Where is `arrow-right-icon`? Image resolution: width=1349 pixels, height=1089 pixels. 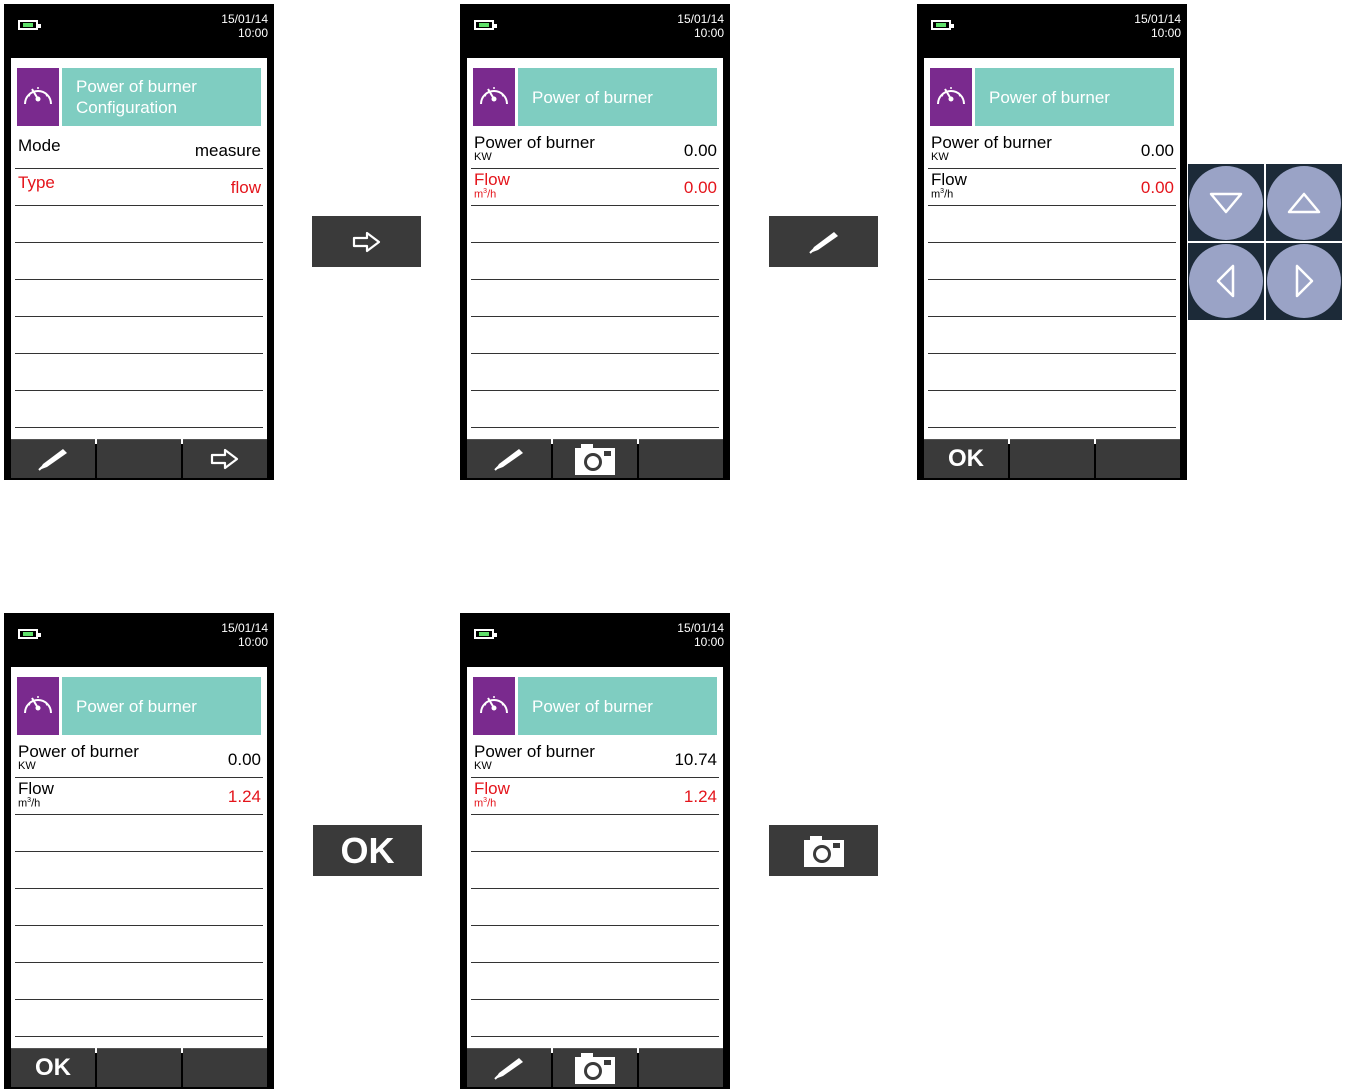
arrow-right-icon is located at coordinates (224, 459).